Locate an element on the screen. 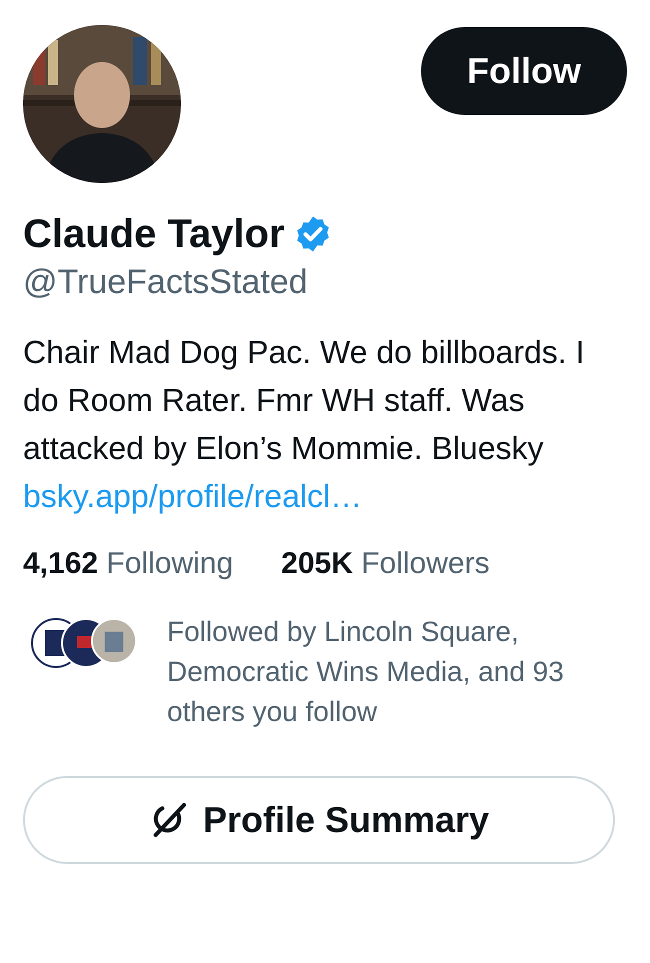 The height and width of the screenshot is (963, 650). profile-handle: @TrueFactsStated is located at coordinates (166, 282).